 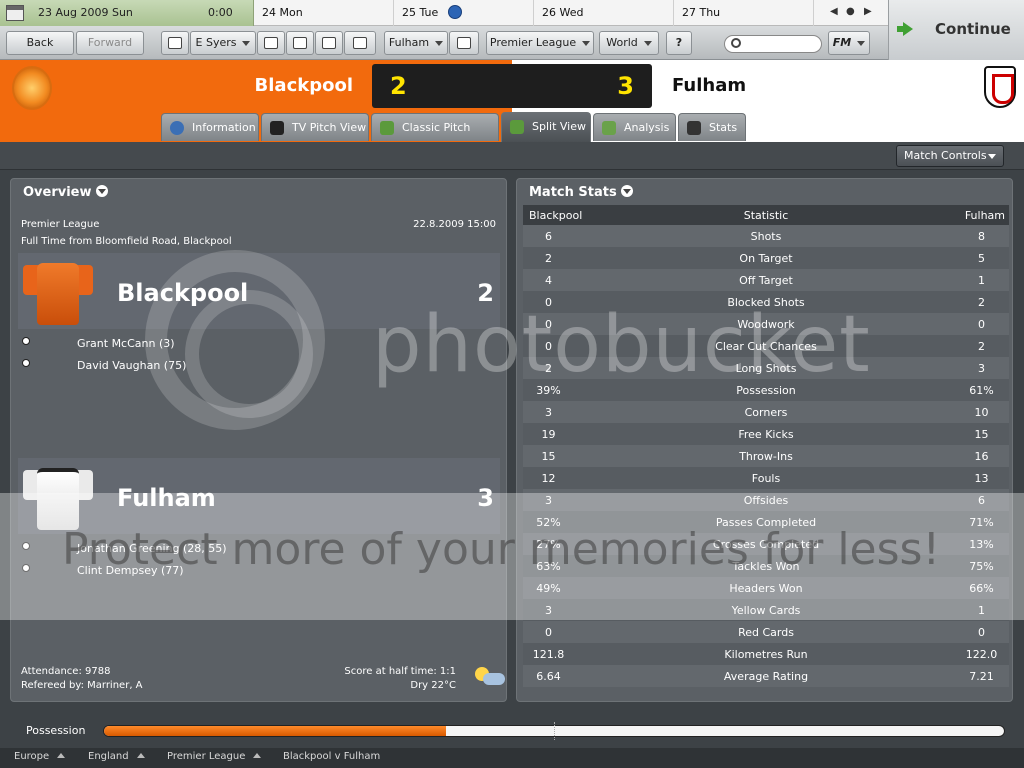 What do you see at coordinates (177, 128) in the screenshot?
I see `info-icon` at bounding box center [177, 128].